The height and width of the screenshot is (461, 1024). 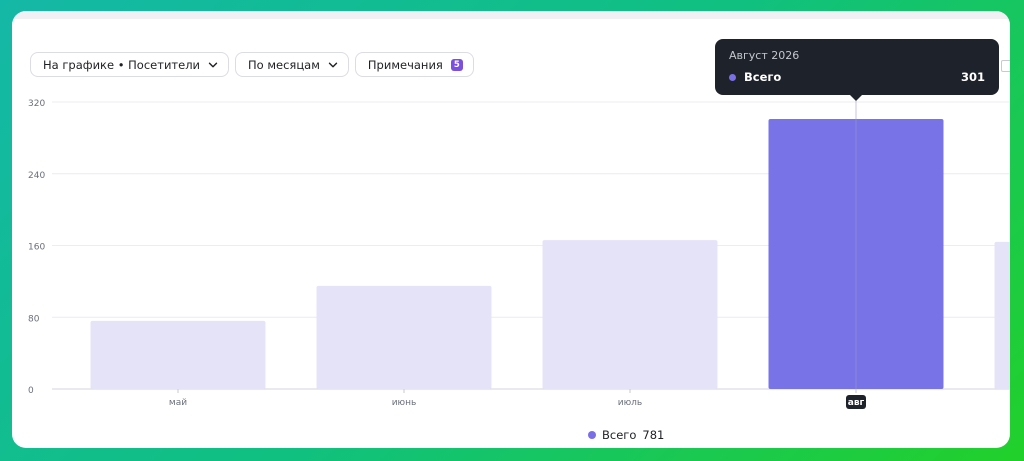 I want to click on series-dot-icon, so click(x=732, y=77).